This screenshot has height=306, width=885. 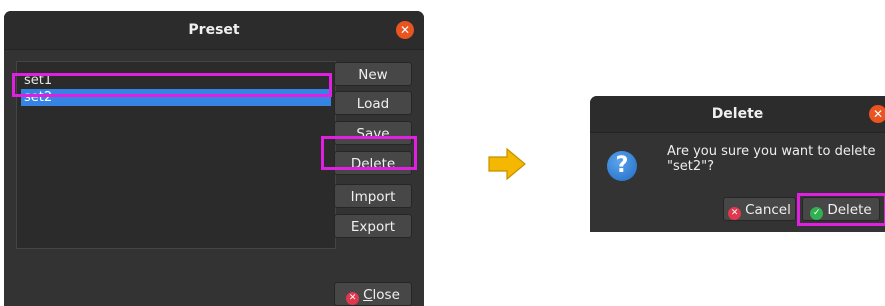 What do you see at coordinates (176, 97) in the screenshot?
I see `list-item-set2: set2` at bounding box center [176, 97].